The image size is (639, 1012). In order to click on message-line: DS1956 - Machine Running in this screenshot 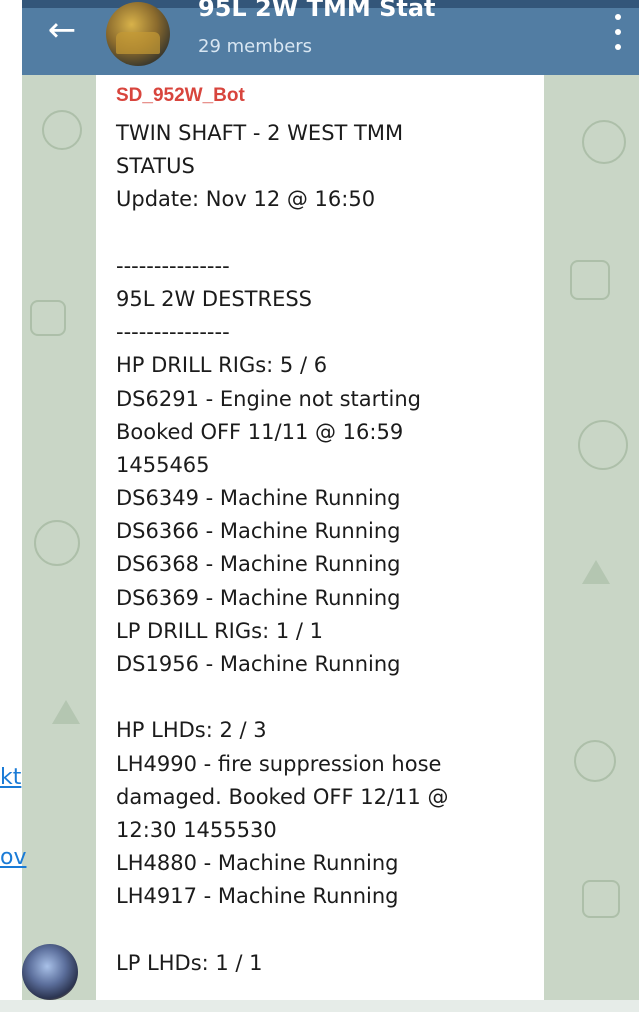, I will do `click(258, 664)`.